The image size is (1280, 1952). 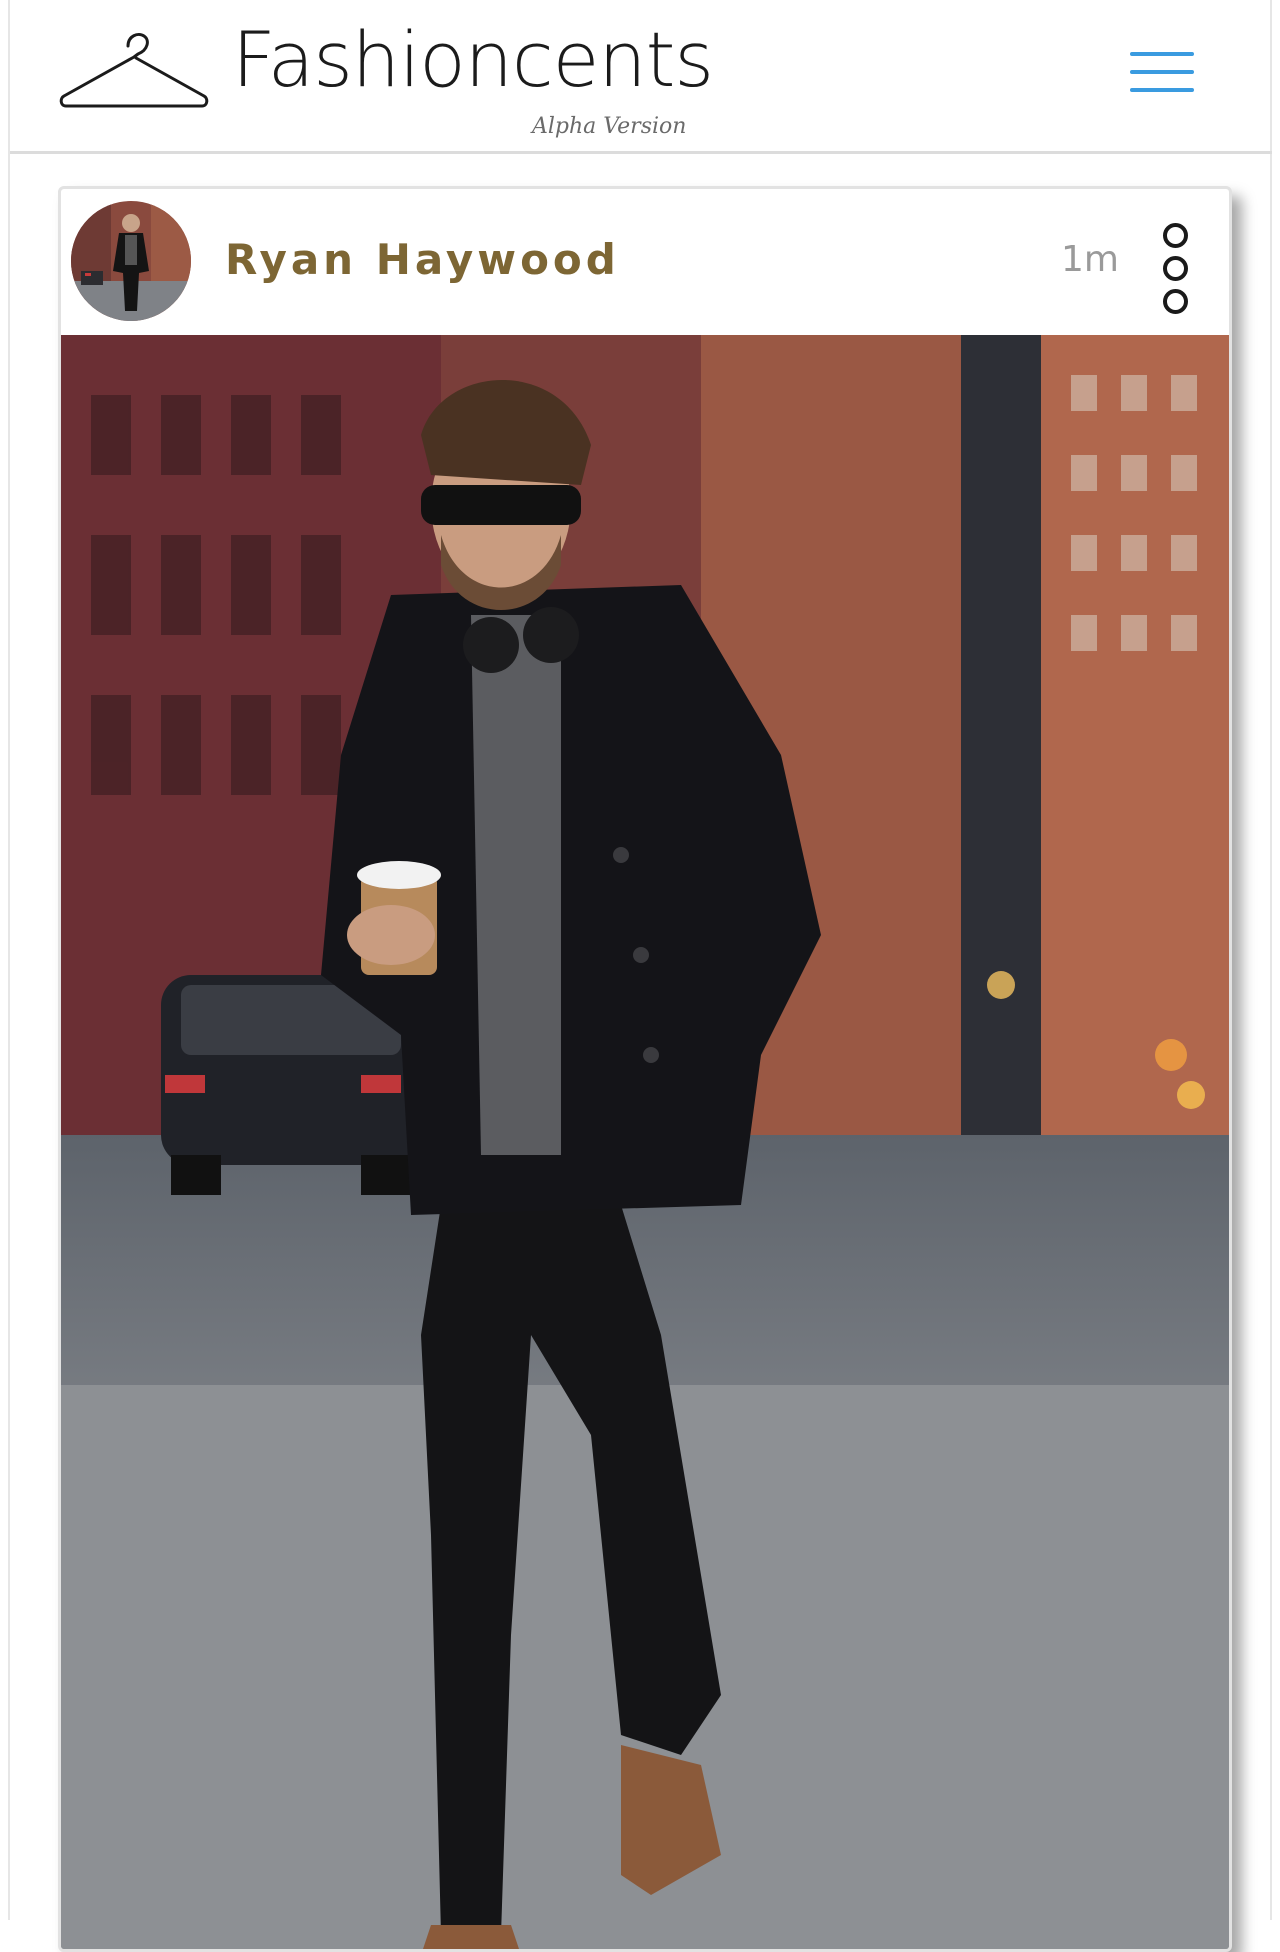 What do you see at coordinates (1090, 259) in the screenshot?
I see `post-timestamp: 1m` at bounding box center [1090, 259].